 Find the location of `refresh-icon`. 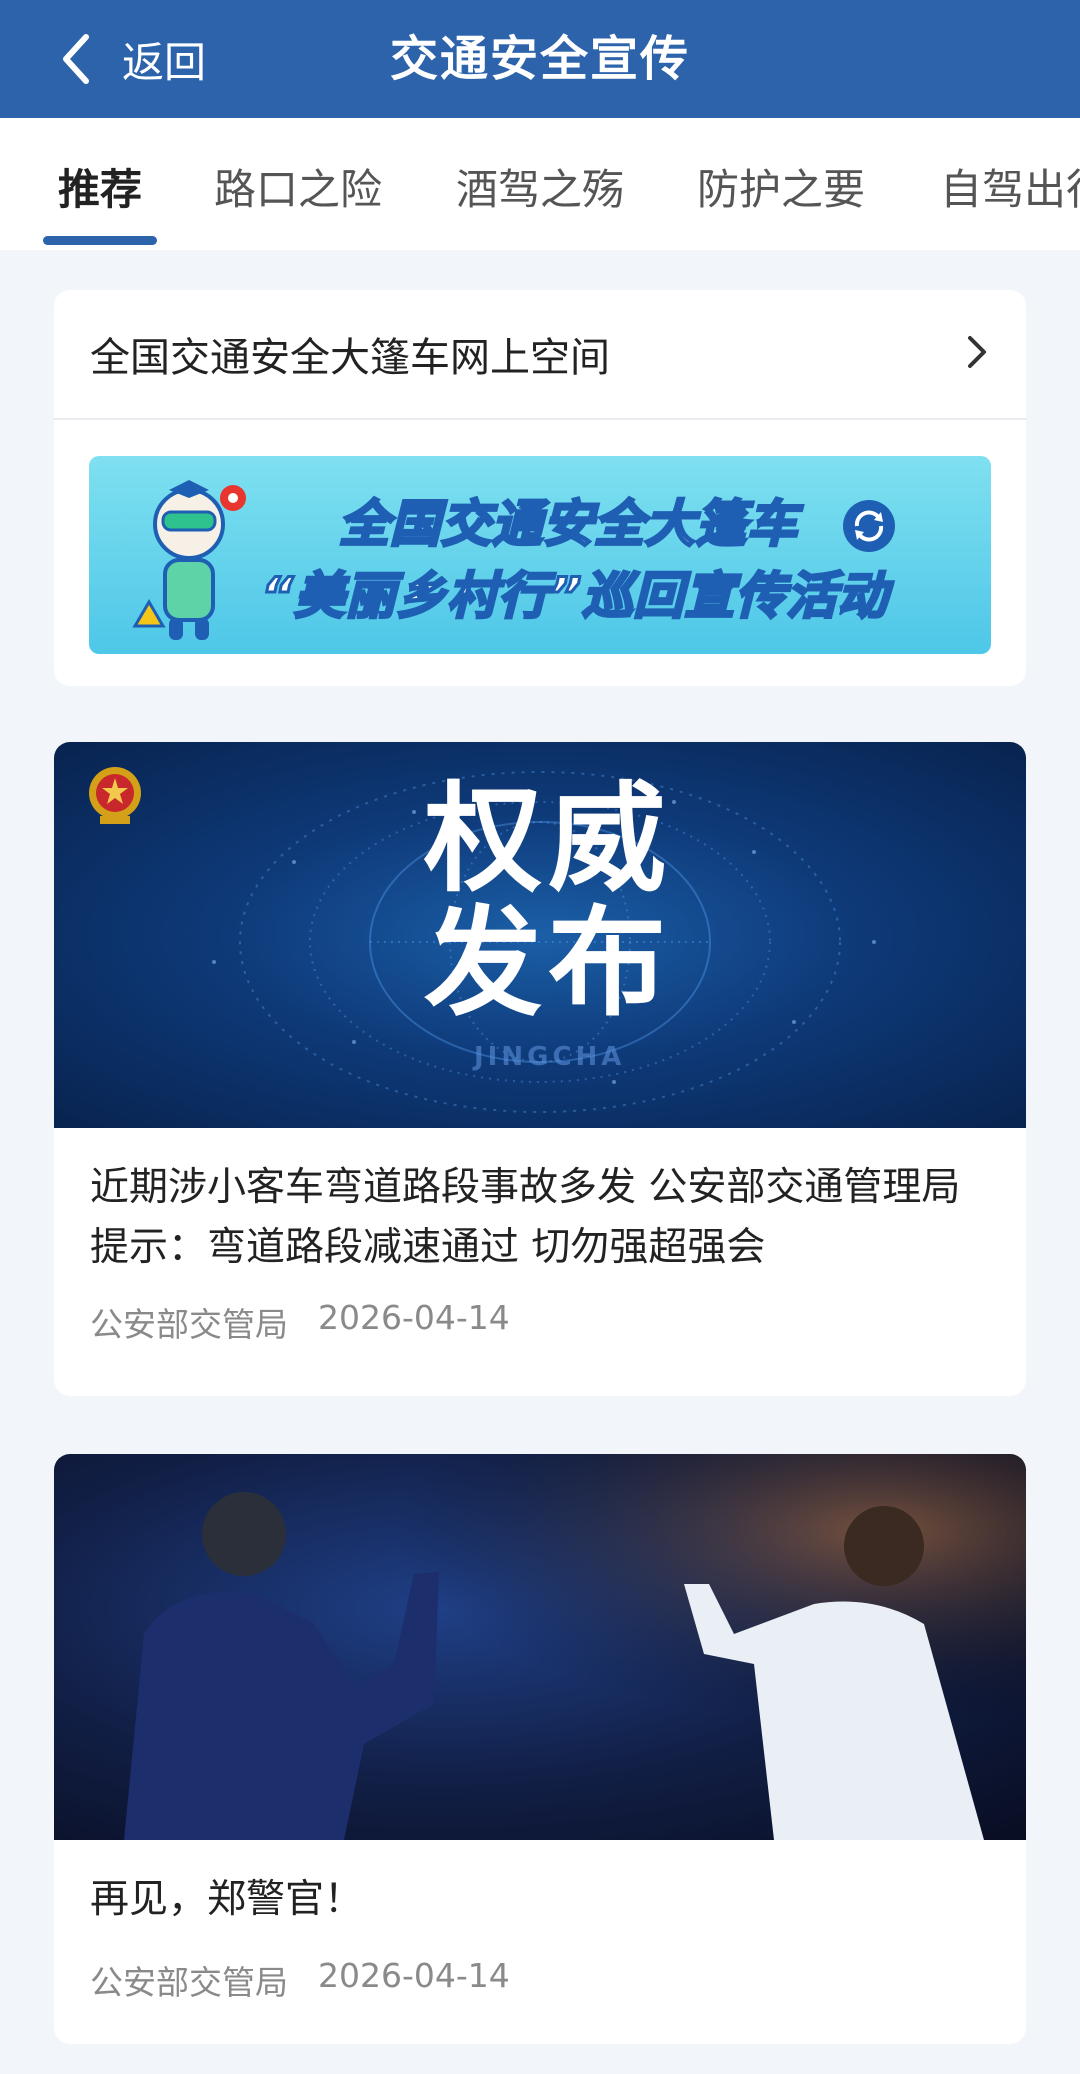

refresh-icon is located at coordinates (869, 526).